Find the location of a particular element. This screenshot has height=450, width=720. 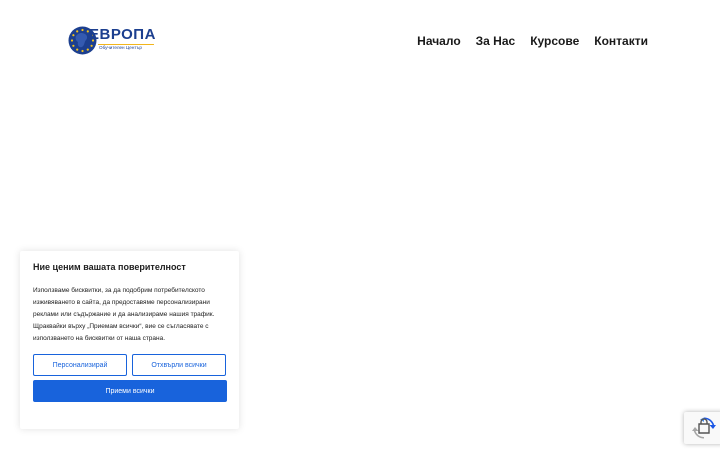

consent-button-row: Персонализирай Отхвърли всички is located at coordinates (129, 365).